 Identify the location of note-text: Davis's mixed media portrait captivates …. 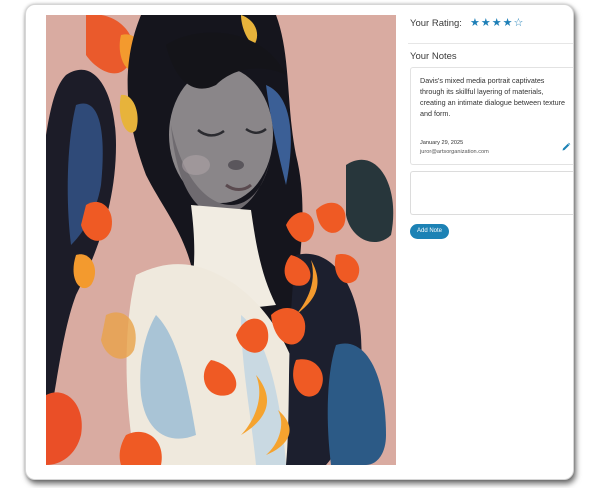
(493, 97).